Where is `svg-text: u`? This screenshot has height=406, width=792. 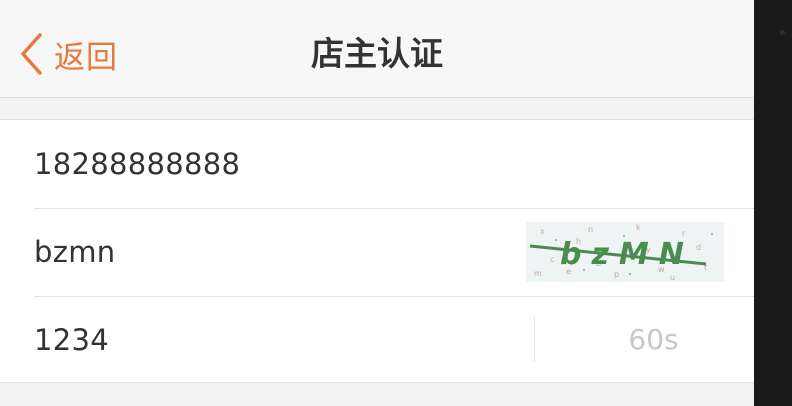 svg-text: u is located at coordinates (672, 277).